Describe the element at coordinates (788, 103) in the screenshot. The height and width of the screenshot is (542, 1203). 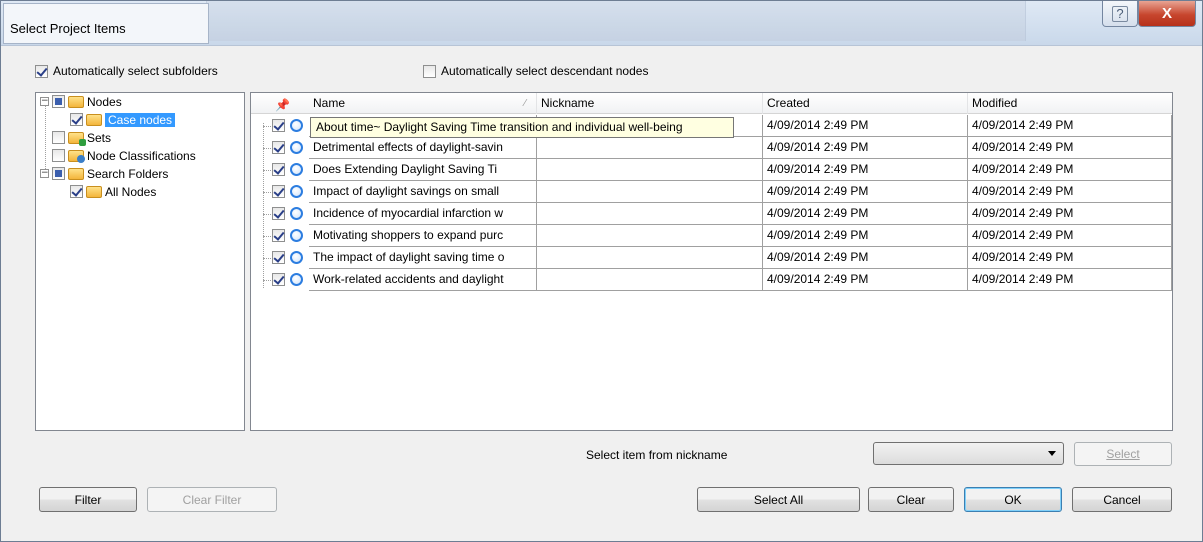
I see `col-created-label: Created` at that location.